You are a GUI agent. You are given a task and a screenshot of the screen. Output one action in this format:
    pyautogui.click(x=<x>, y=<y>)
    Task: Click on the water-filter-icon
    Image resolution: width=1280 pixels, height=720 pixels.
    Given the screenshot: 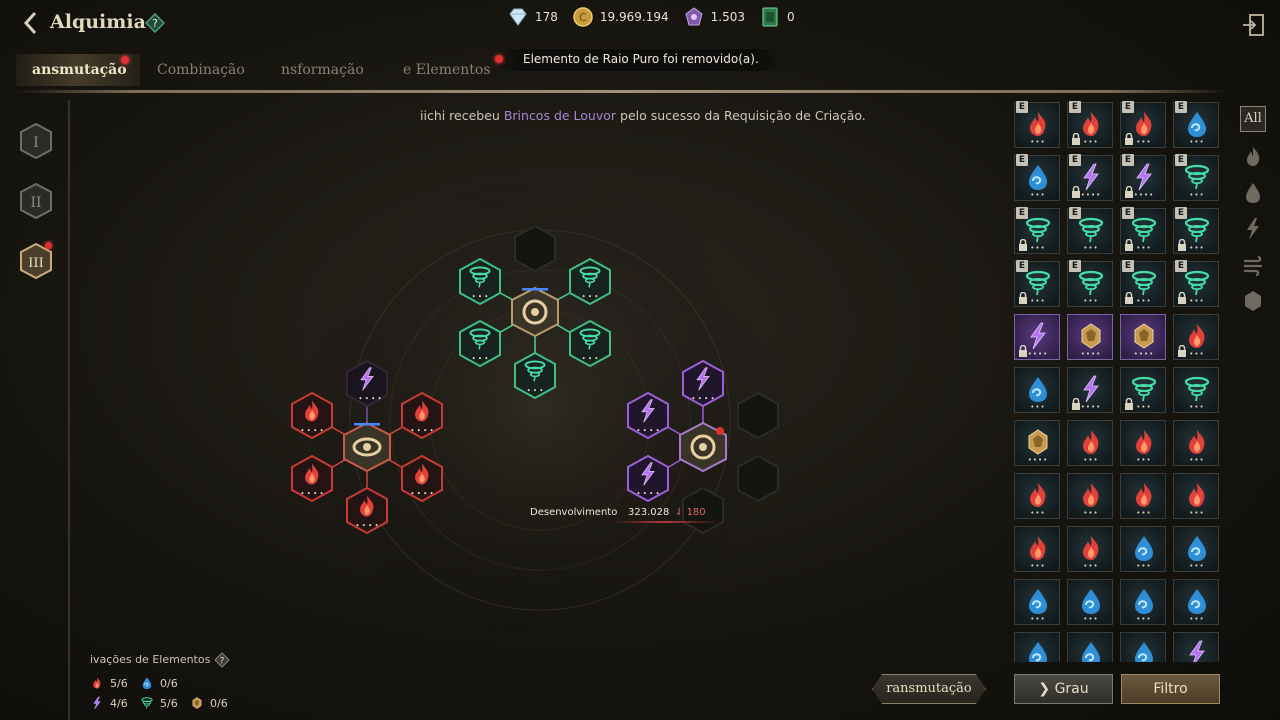 What is the action you would take?
    pyautogui.click(x=1253, y=193)
    